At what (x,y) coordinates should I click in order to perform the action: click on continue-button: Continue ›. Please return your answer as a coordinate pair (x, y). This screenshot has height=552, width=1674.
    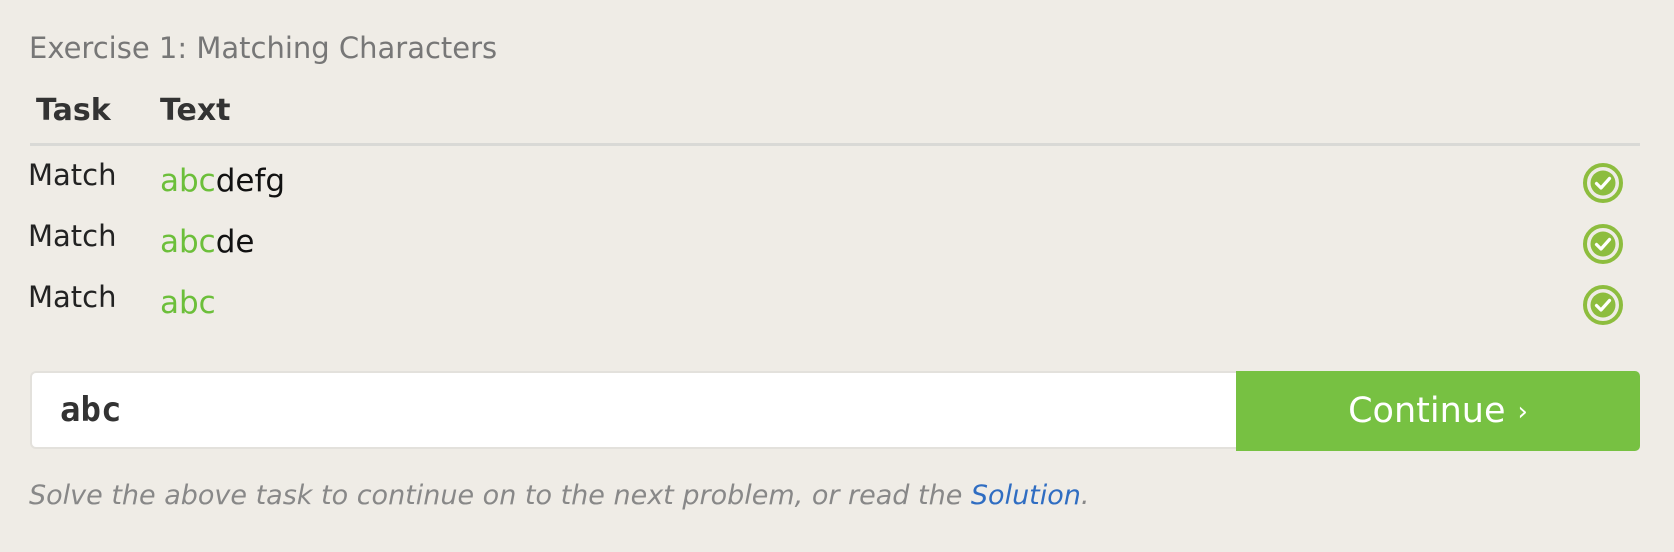
    Looking at the image, I should click on (1438, 411).